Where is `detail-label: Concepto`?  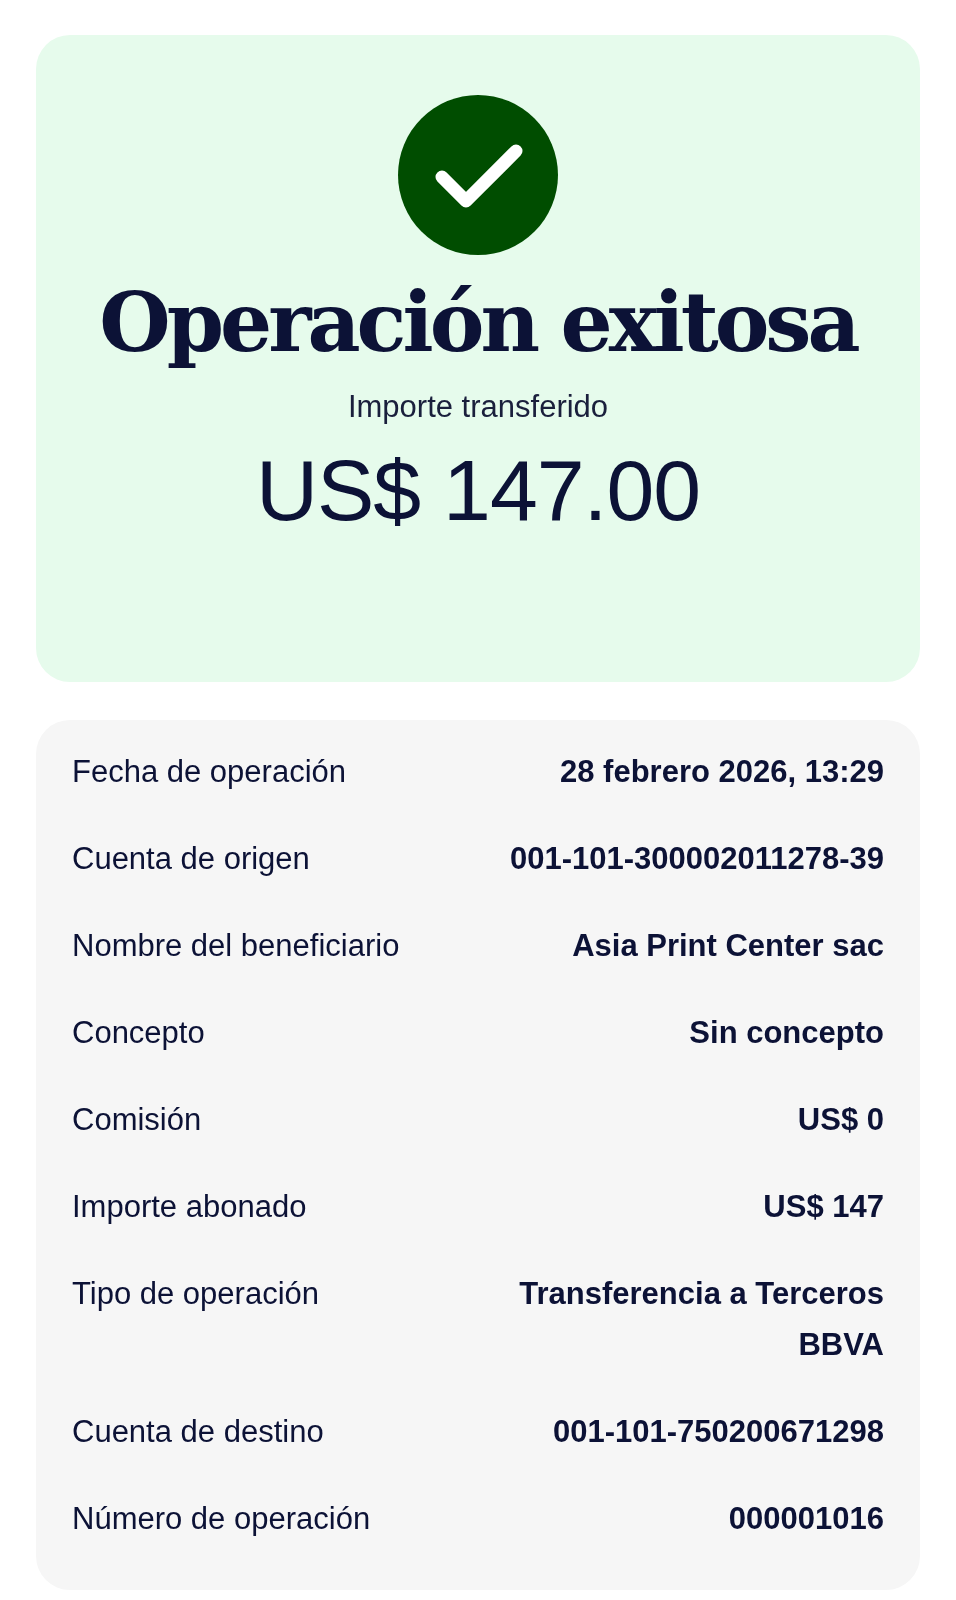
detail-label: Concepto is located at coordinates (138, 1033).